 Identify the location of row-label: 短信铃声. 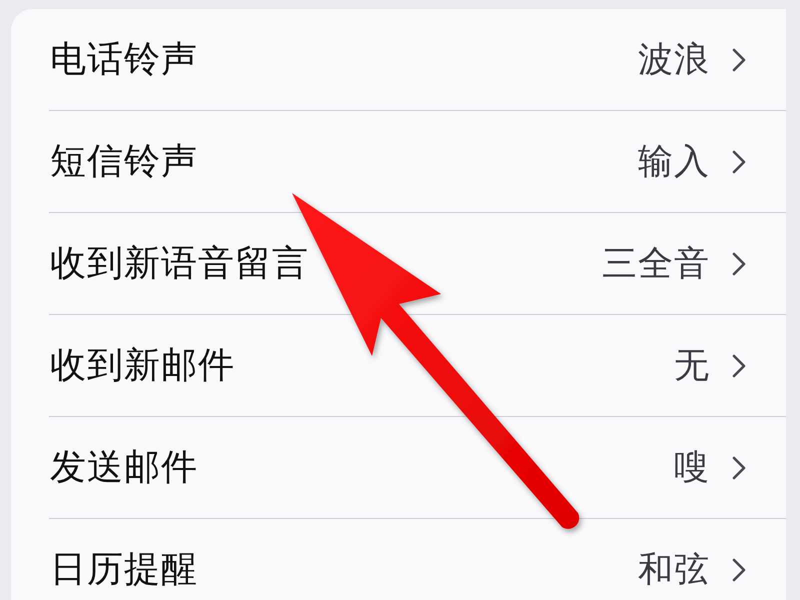
(124, 162).